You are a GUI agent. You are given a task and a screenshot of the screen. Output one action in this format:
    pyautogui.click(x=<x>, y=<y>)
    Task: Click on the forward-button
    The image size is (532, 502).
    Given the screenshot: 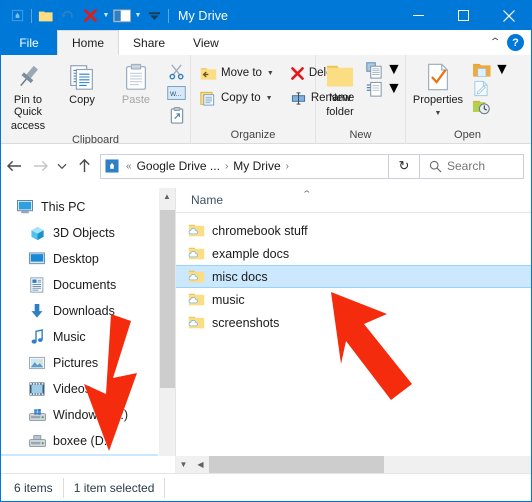 What is the action you would take?
    pyautogui.click(x=40, y=166)
    